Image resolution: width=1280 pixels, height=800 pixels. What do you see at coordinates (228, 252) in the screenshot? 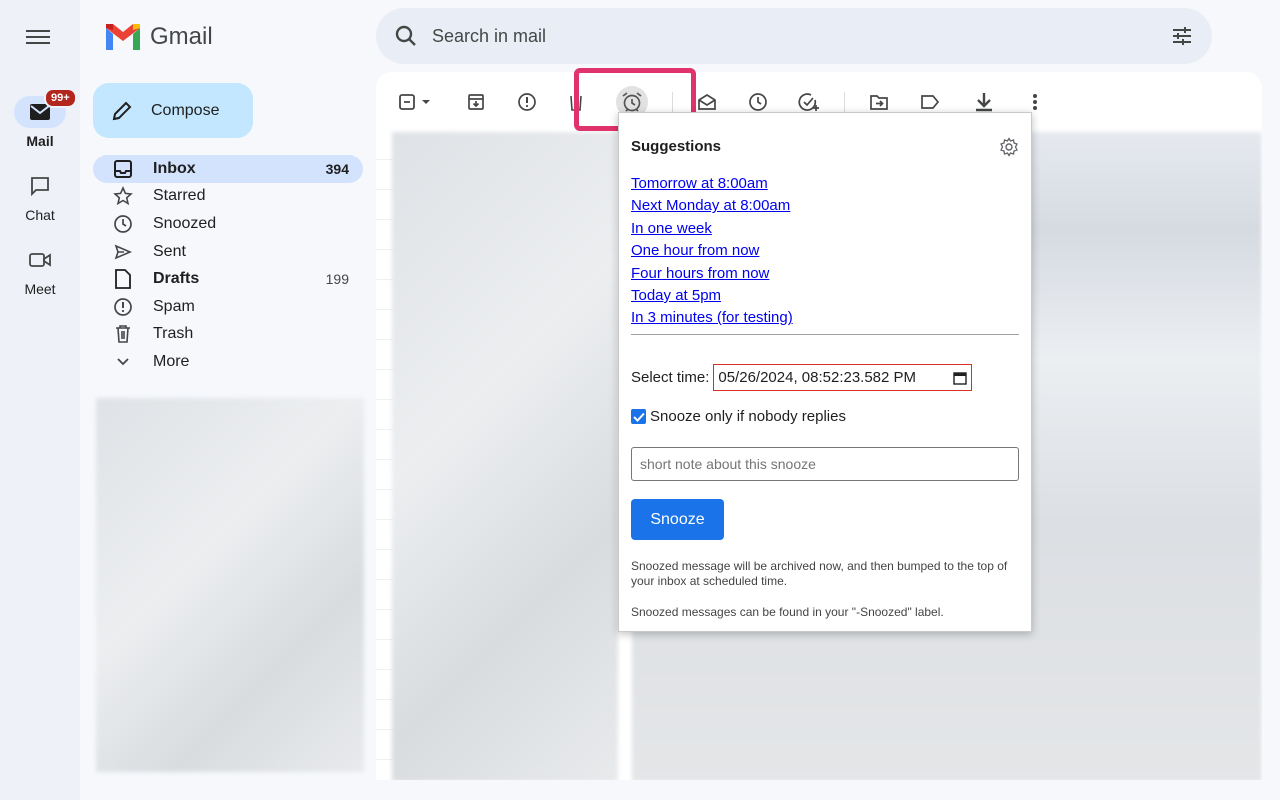
I see `nav-item-sent: Sent` at bounding box center [228, 252].